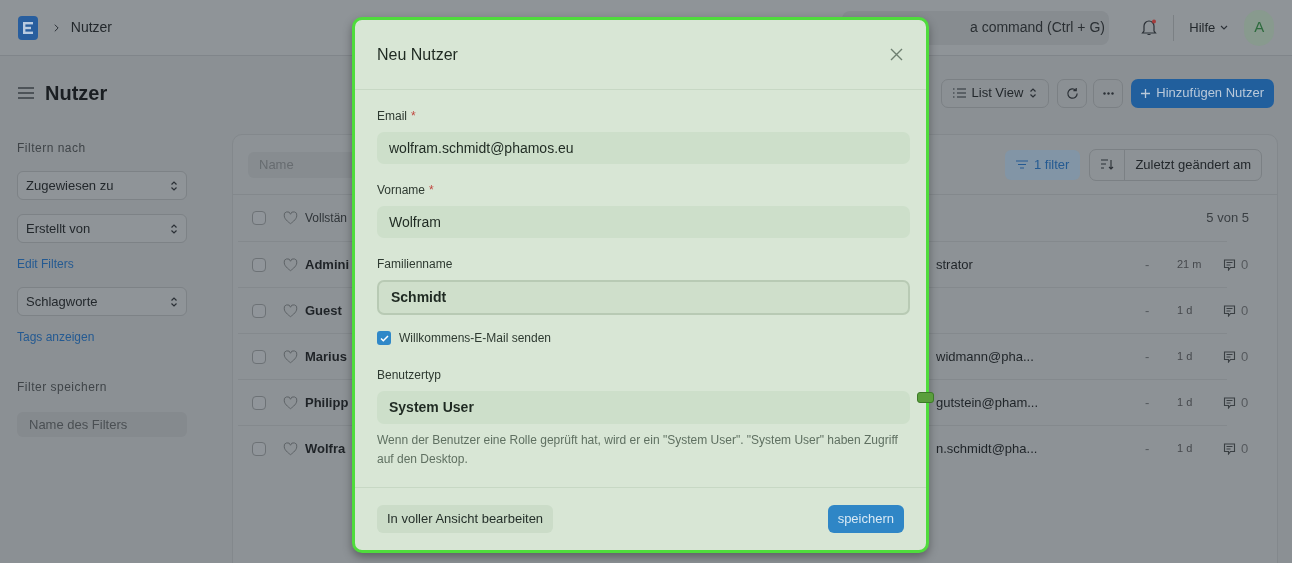 Image resolution: width=1292 pixels, height=563 pixels. I want to click on check-icon, so click(384, 338).